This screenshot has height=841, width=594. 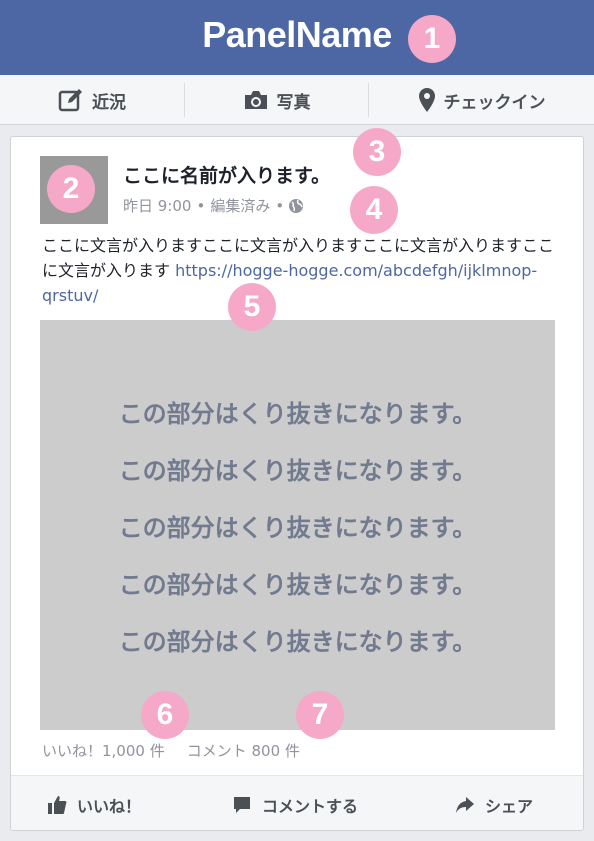 What do you see at coordinates (296, 206) in the screenshot?
I see `globe-icon` at bounding box center [296, 206].